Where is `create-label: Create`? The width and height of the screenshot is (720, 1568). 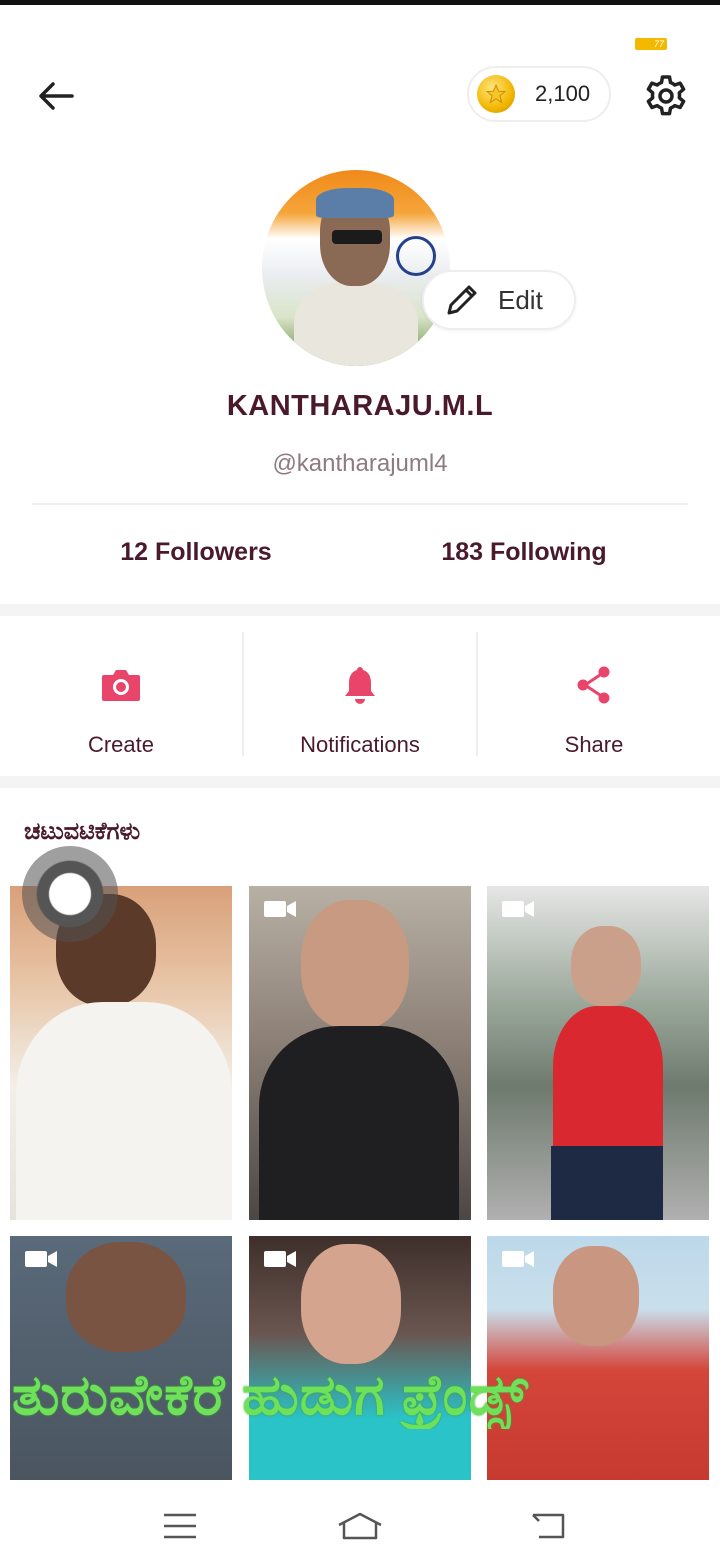 create-label: Create is located at coordinates (121, 744).